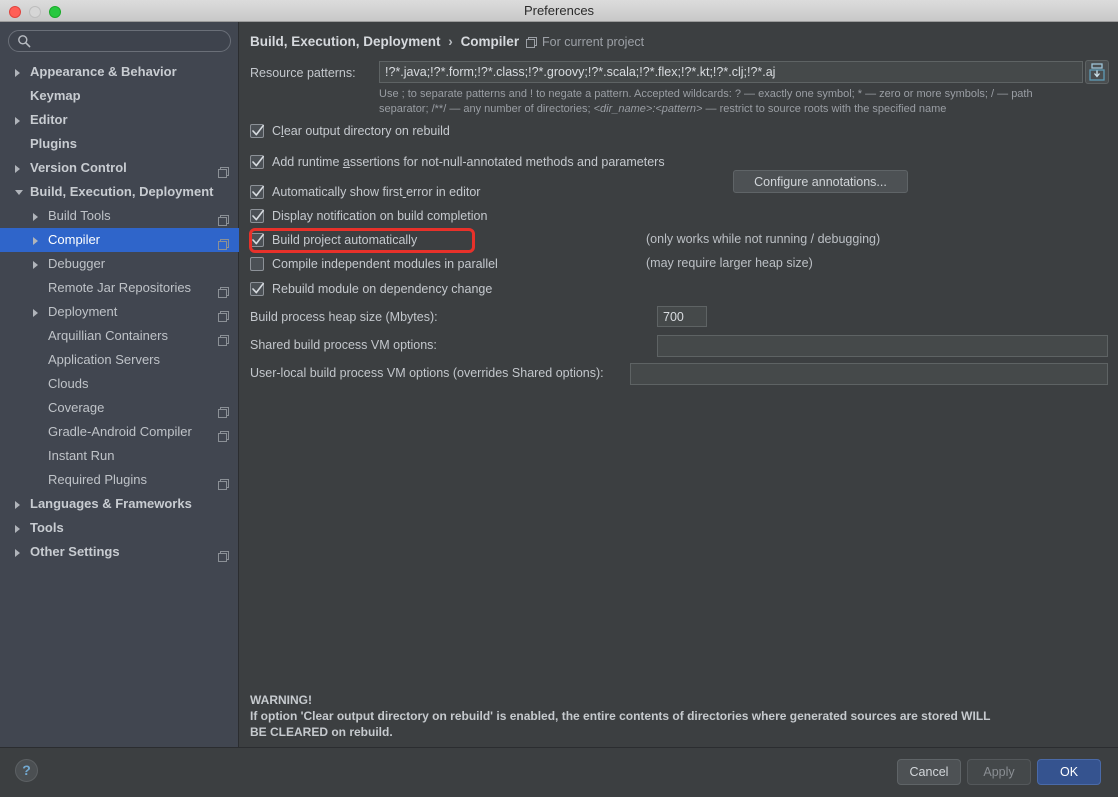 This screenshot has height=797, width=1118. I want to click on search-input, so click(119, 41).